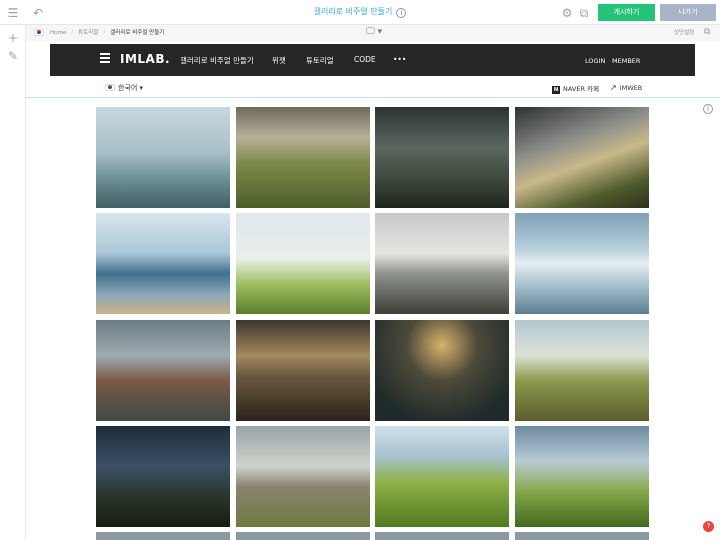  I want to click on gallery-image-attic-room, so click(442, 370).